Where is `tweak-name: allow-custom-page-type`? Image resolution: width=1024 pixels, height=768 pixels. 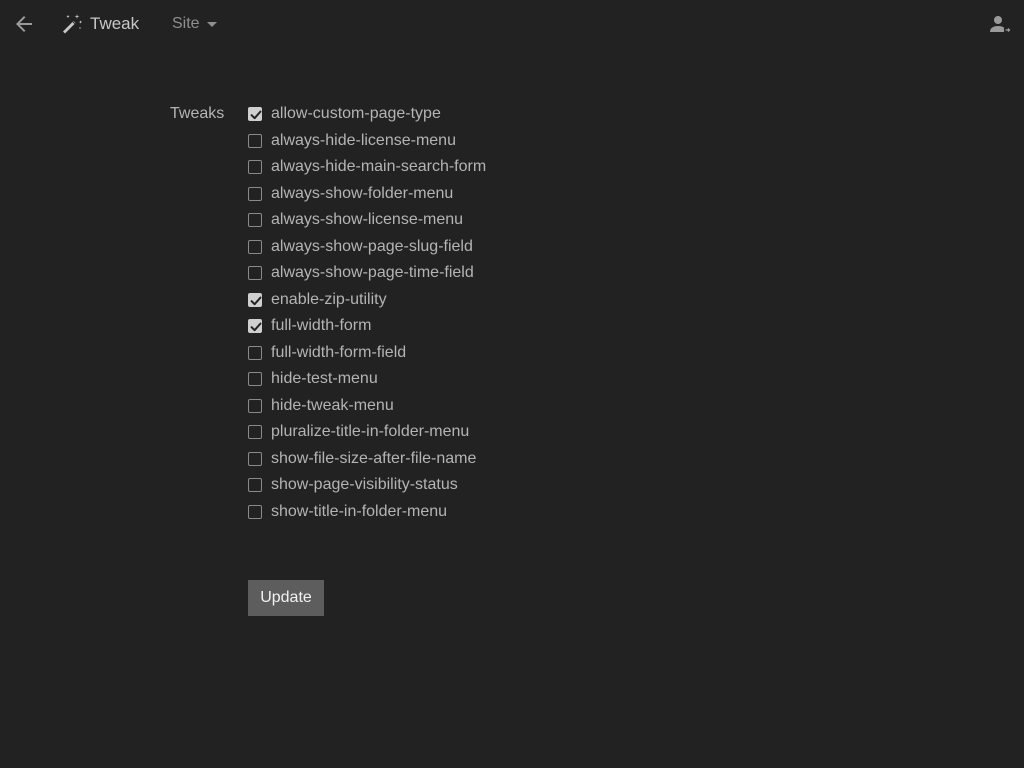
tweak-name: allow-custom-page-type is located at coordinates (356, 114).